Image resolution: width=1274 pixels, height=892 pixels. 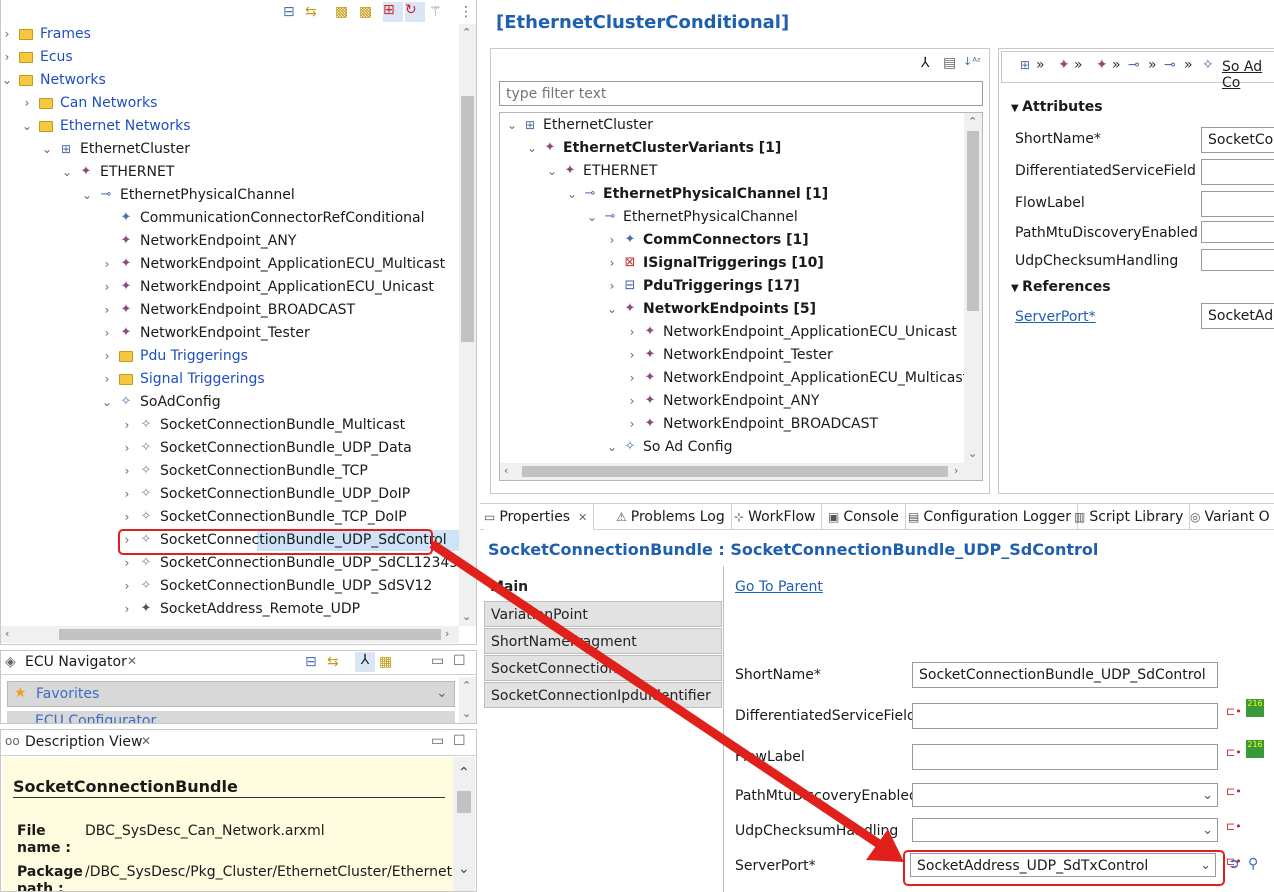 I want to click on document-icon: ▤, so click(x=949, y=63).